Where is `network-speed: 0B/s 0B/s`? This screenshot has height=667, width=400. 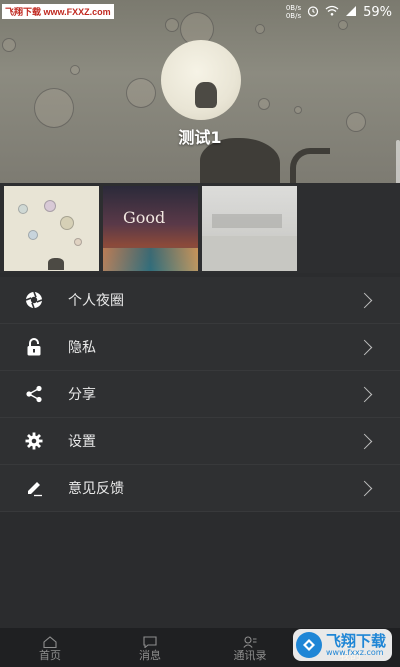
network-speed: 0B/s 0B/s is located at coordinates (293, 12).